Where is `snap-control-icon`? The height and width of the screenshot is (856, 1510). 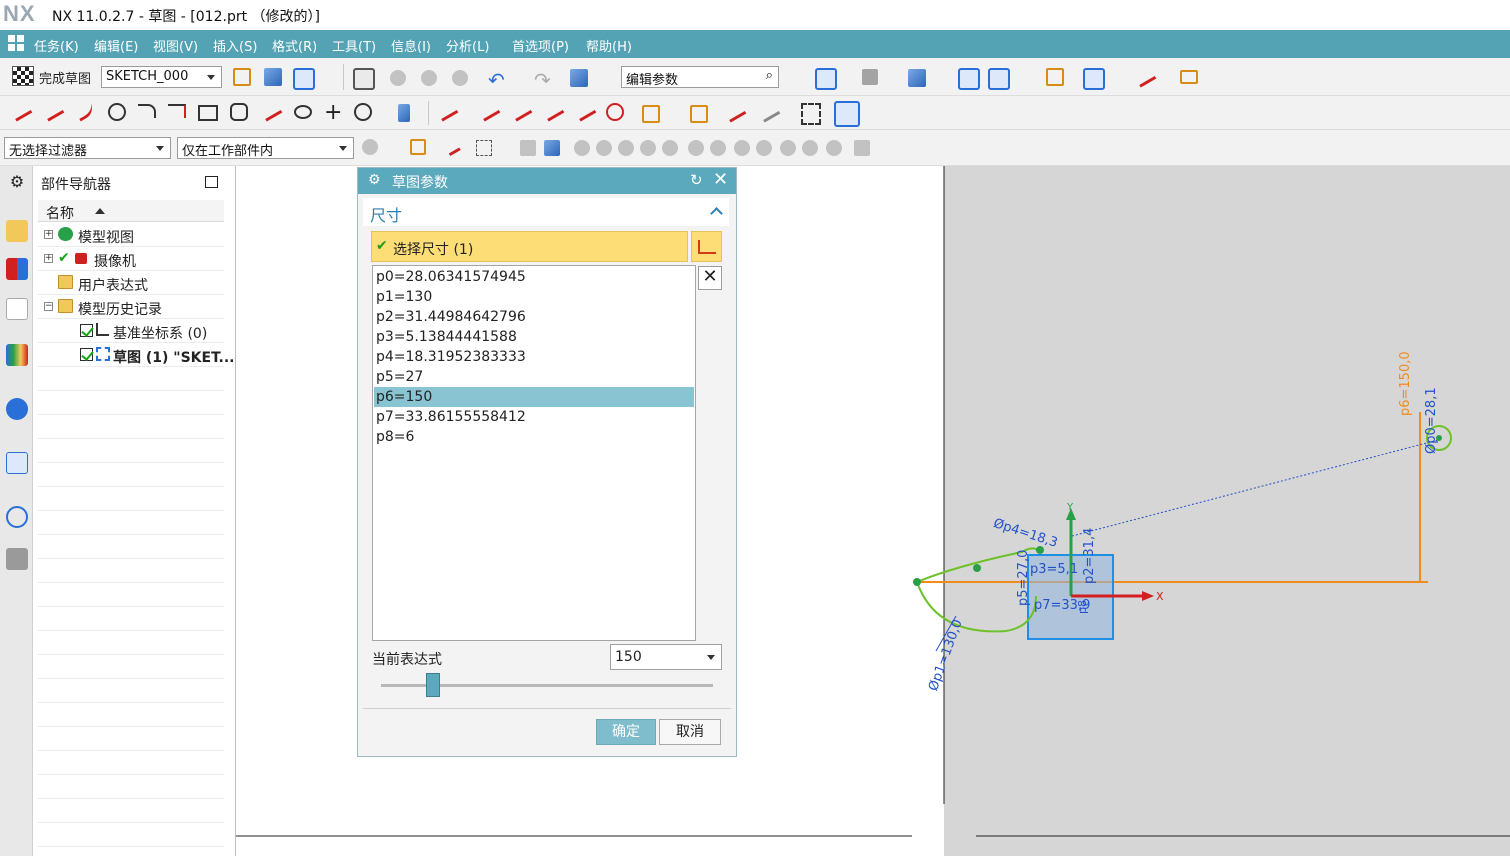 snap-control-icon is located at coordinates (626, 148).